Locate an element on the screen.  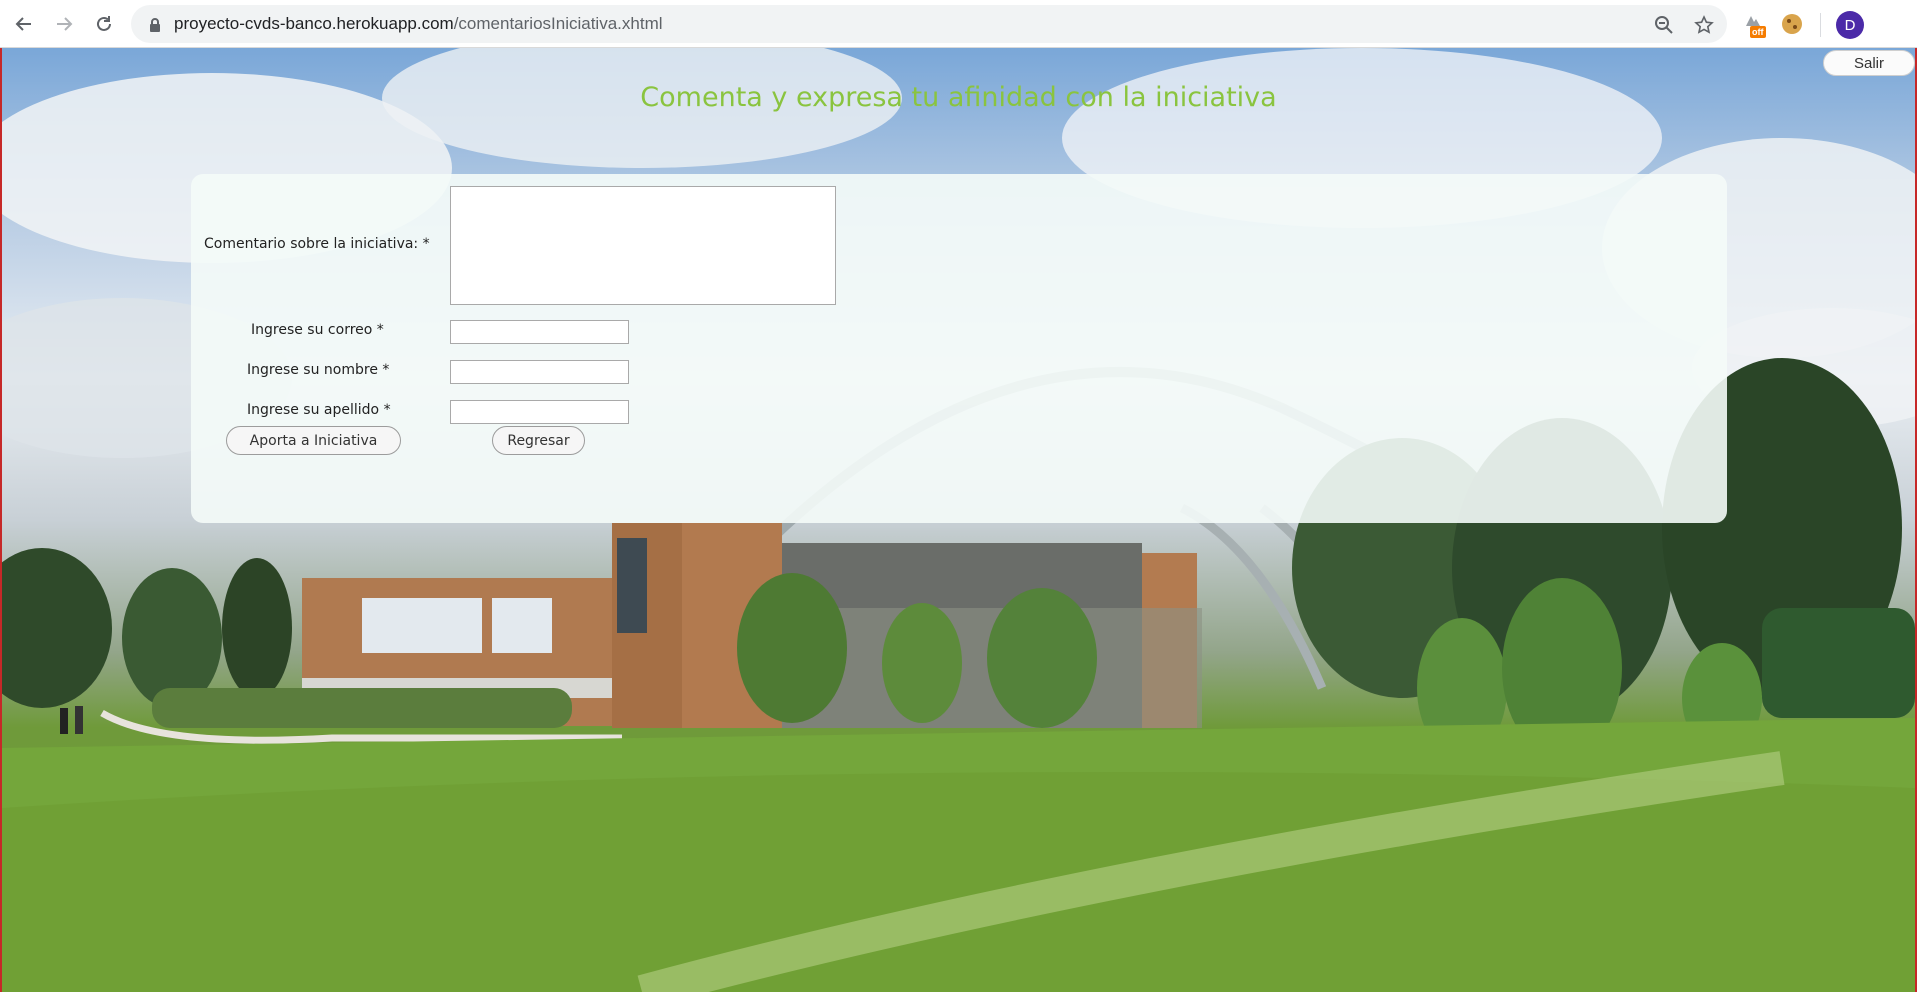
zoom-icon is located at coordinates (1664, 25).